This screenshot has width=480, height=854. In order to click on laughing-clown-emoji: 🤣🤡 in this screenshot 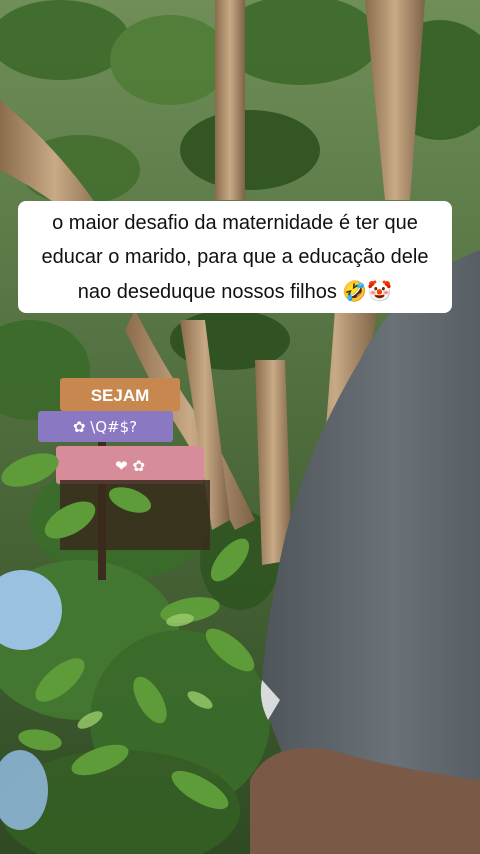, I will do `click(367, 290)`.